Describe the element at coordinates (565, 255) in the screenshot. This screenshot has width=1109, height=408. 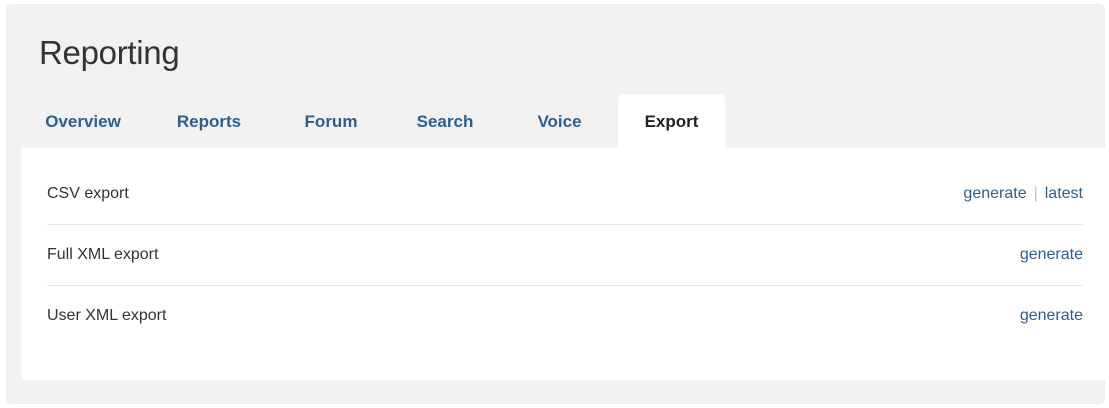
I see `export-row-full-xml: Full XML export generate` at that location.